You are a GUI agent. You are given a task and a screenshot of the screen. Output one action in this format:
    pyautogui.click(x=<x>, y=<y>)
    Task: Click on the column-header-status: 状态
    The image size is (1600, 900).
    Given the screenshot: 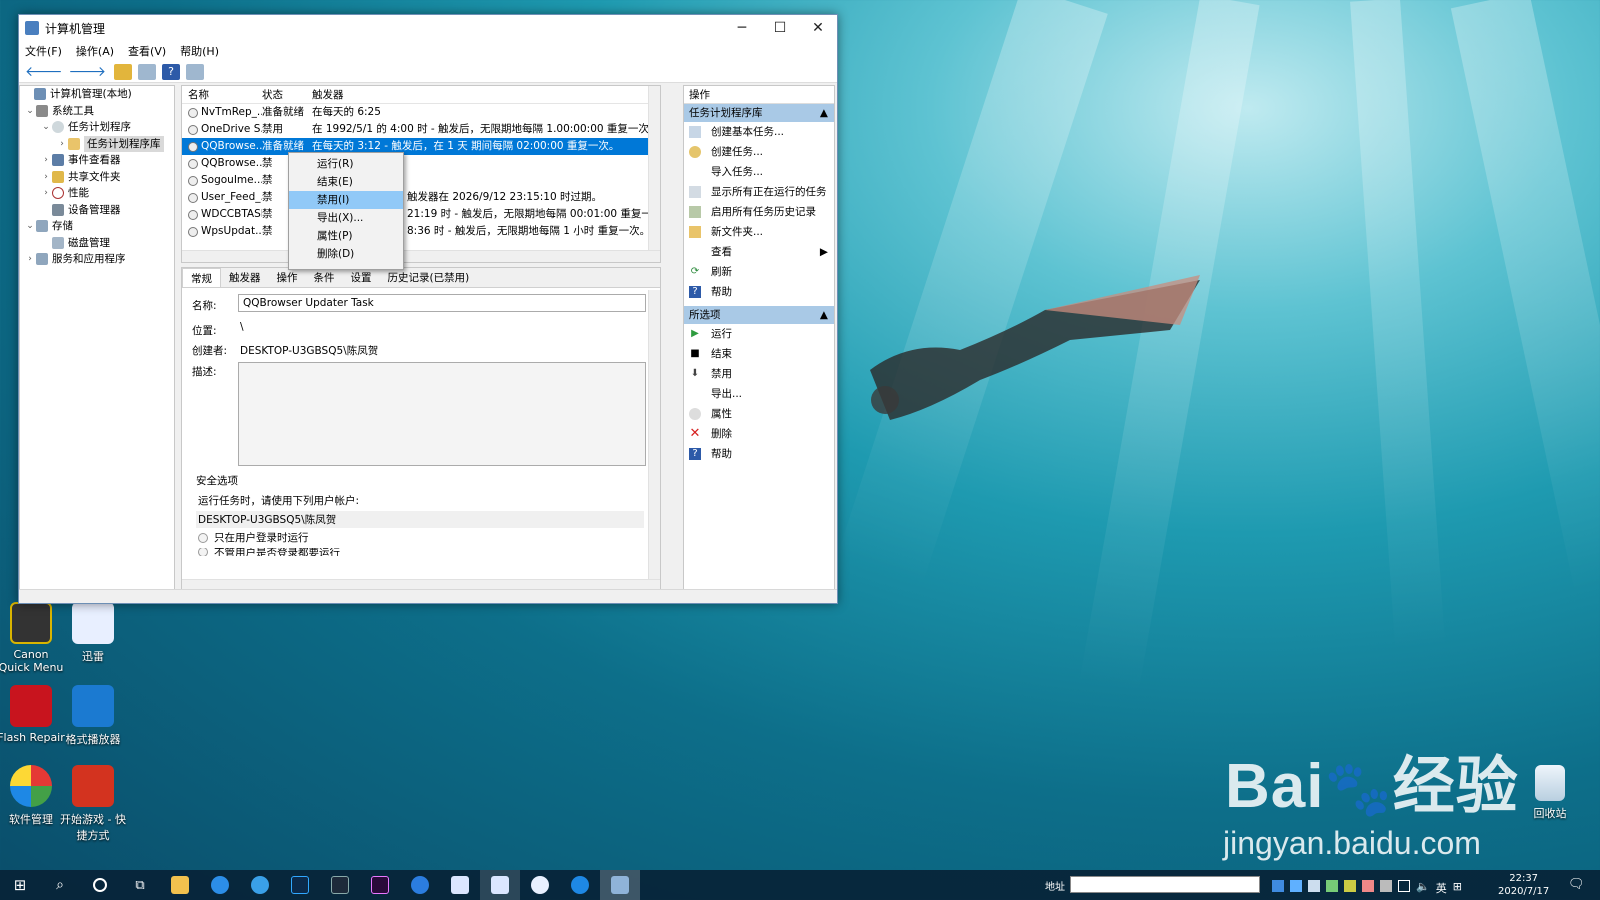 What is the action you would take?
    pyautogui.click(x=287, y=94)
    